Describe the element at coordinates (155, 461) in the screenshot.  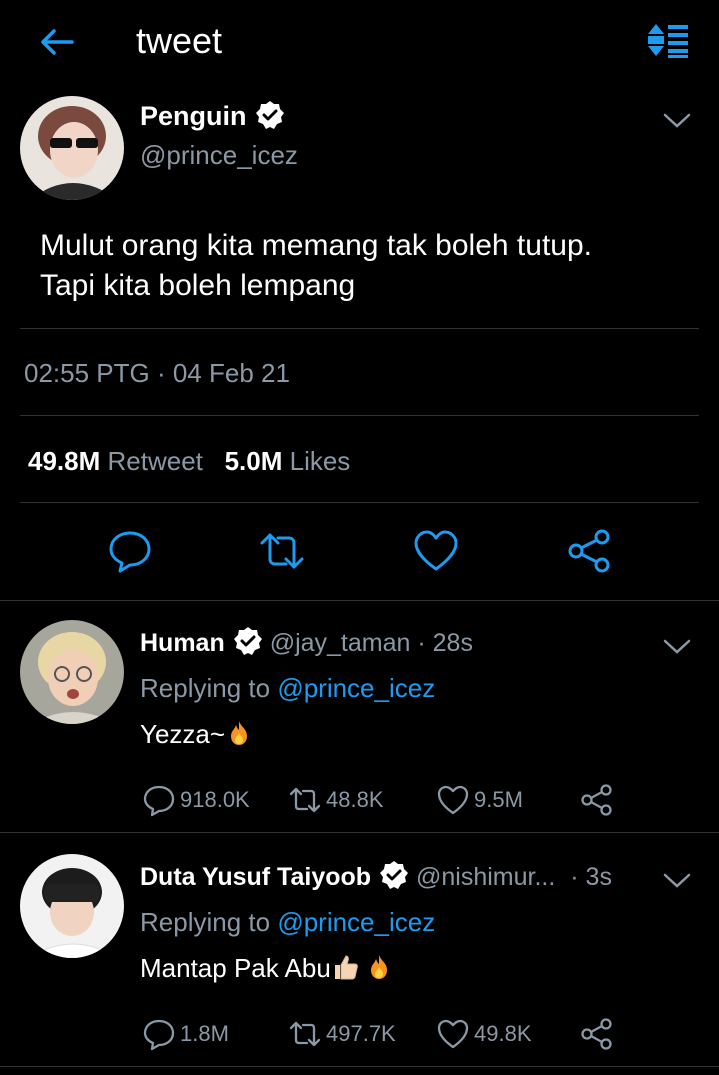
I see `retweet-label: Retweet` at that location.